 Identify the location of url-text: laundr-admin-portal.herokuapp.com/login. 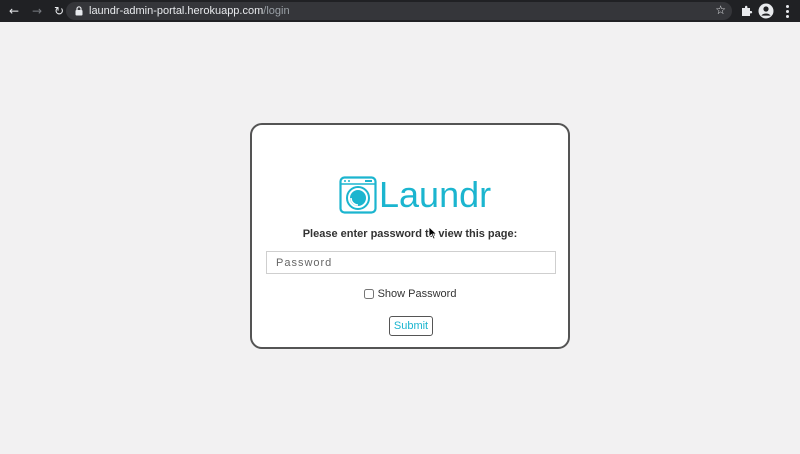
(189, 11).